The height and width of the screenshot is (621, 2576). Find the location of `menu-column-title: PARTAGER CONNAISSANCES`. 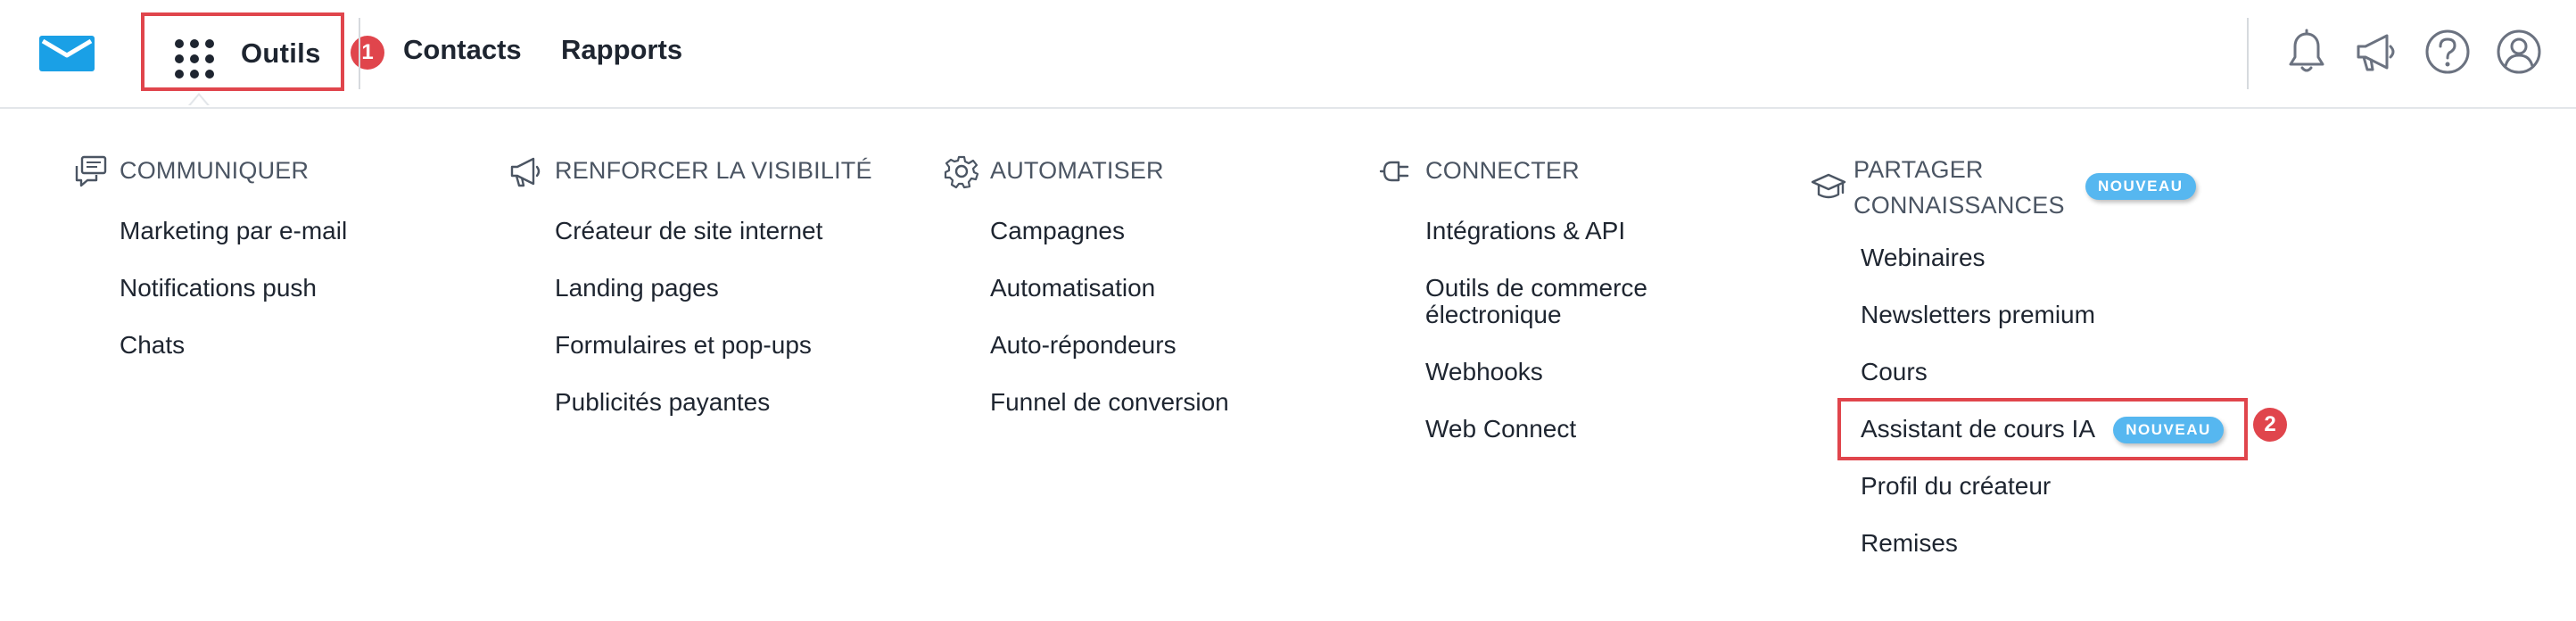

menu-column-title: PARTAGER CONNAISSANCES is located at coordinates (1960, 188).